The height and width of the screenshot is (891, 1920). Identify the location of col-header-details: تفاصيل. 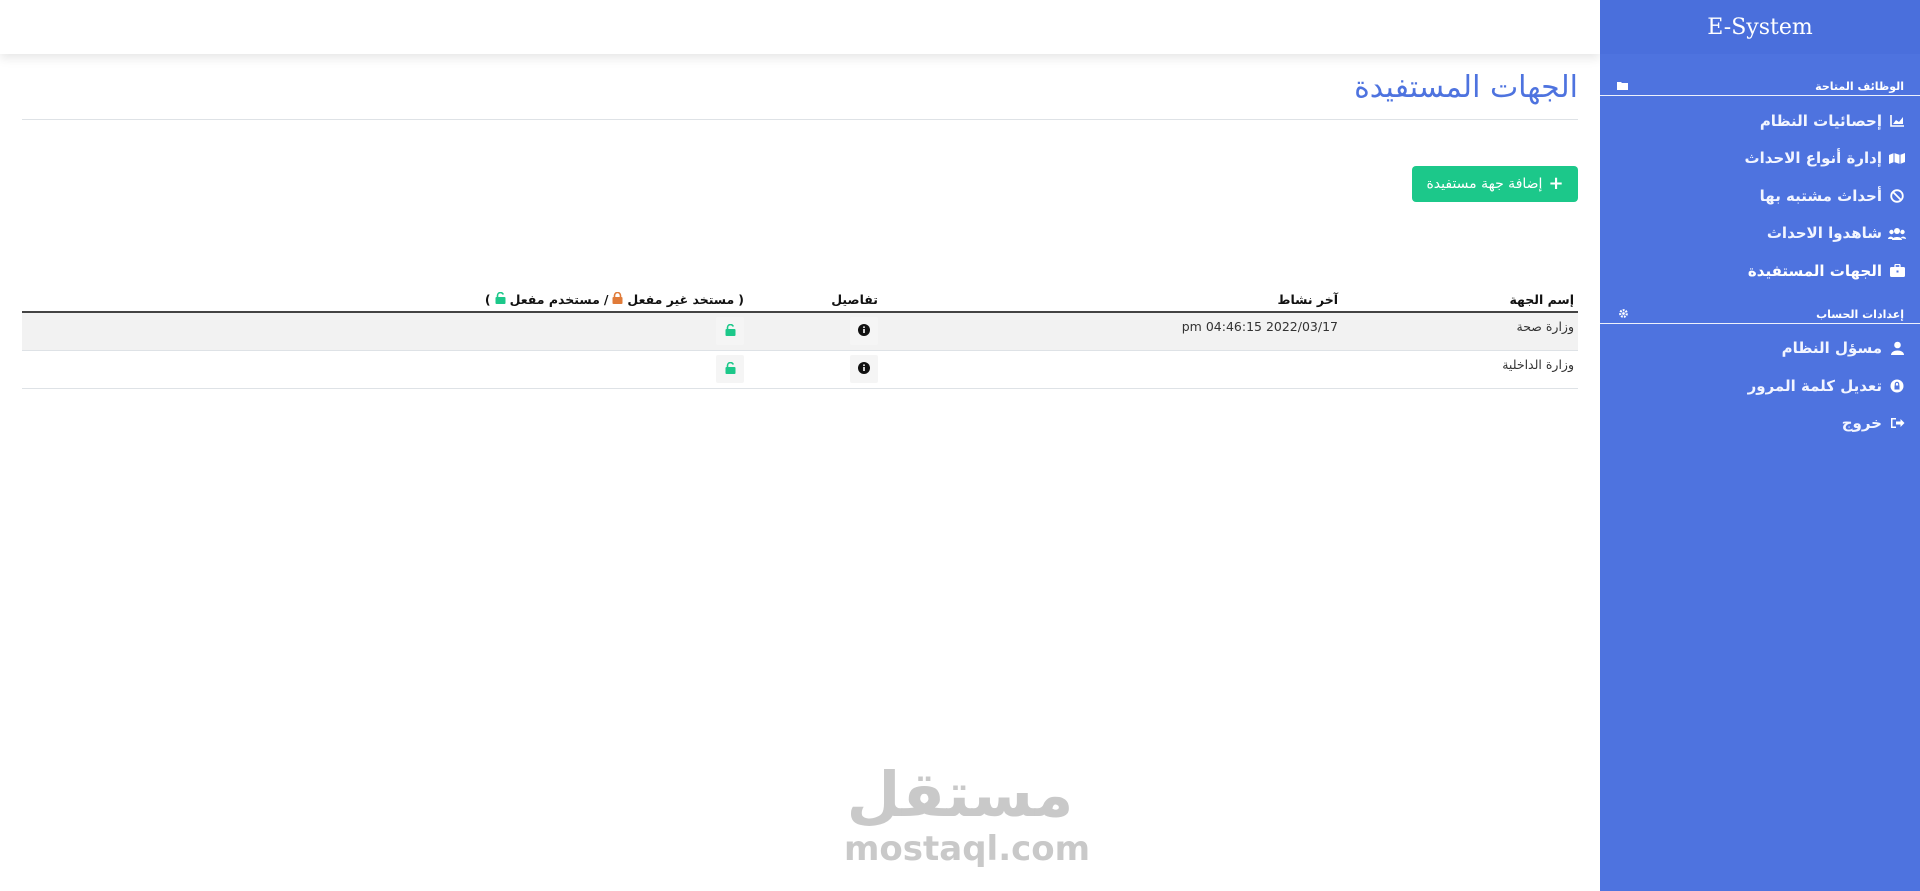
(815, 300).